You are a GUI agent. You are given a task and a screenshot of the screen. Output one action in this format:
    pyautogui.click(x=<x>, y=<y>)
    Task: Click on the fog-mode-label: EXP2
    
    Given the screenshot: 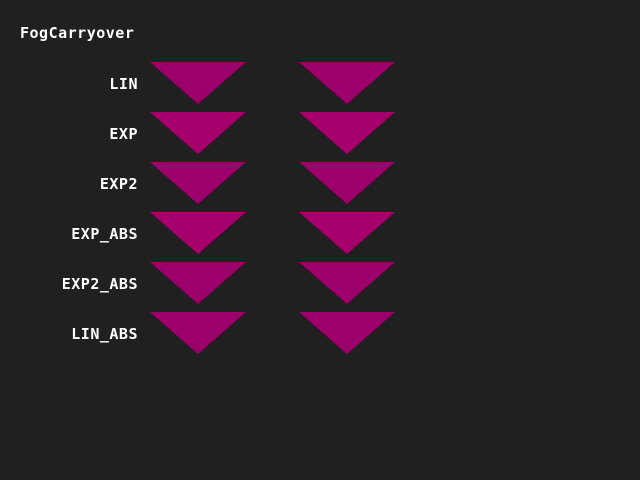 What is the action you would take?
    pyautogui.click(x=118, y=184)
    